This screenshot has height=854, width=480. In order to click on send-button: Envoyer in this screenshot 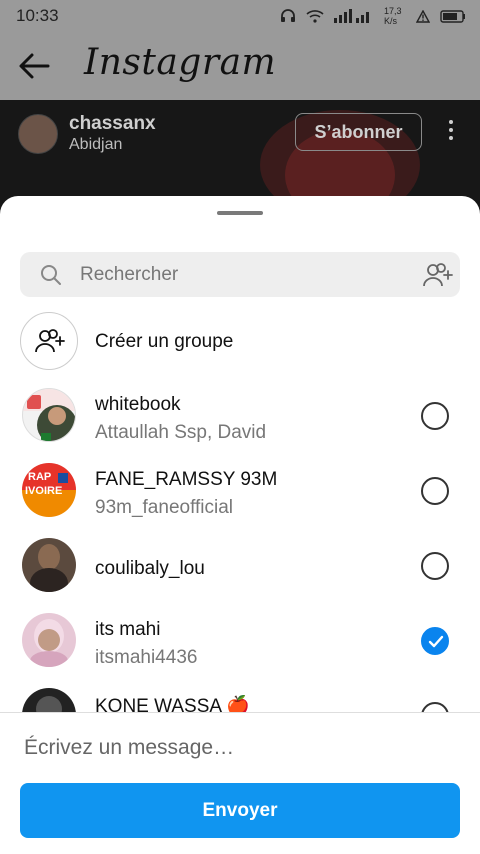, I will do `click(240, 810)`.